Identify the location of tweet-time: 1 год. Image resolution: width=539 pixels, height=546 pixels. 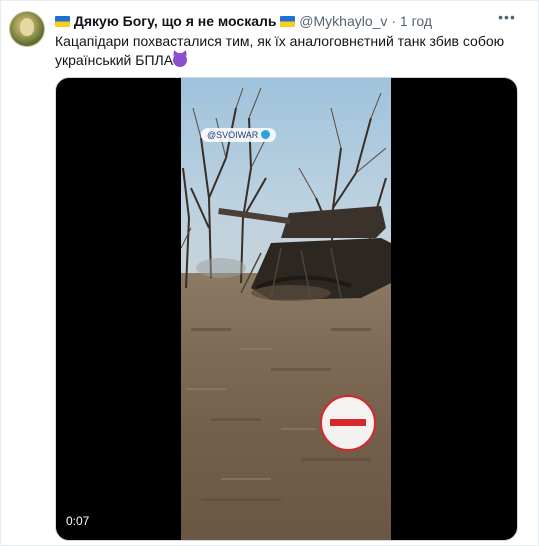
(416, 21).